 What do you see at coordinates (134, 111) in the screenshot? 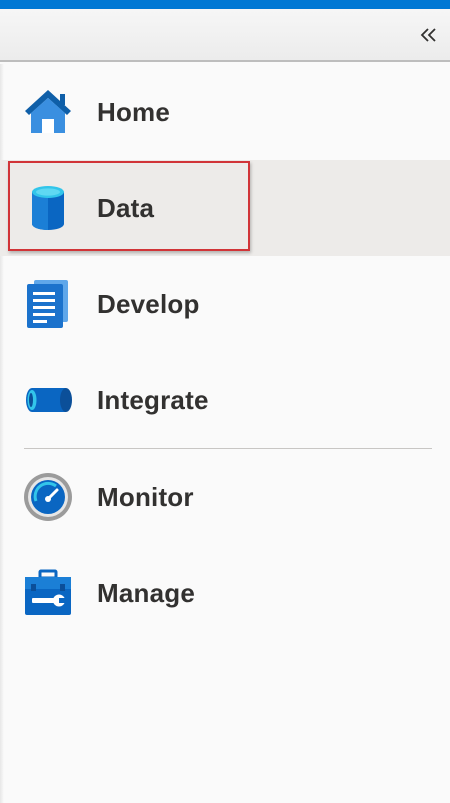
I see `nav-item-label: Home` at bounding box center [134, 111].